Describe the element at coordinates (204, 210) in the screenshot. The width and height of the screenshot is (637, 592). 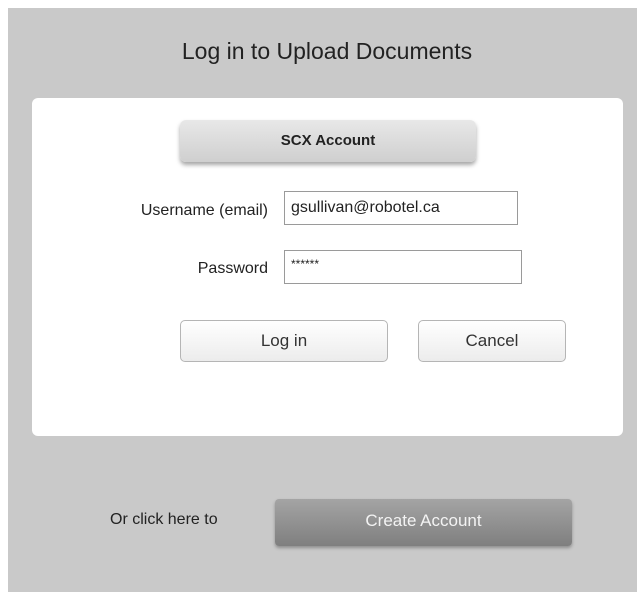
I see `username-label: Username (email)` at that location.